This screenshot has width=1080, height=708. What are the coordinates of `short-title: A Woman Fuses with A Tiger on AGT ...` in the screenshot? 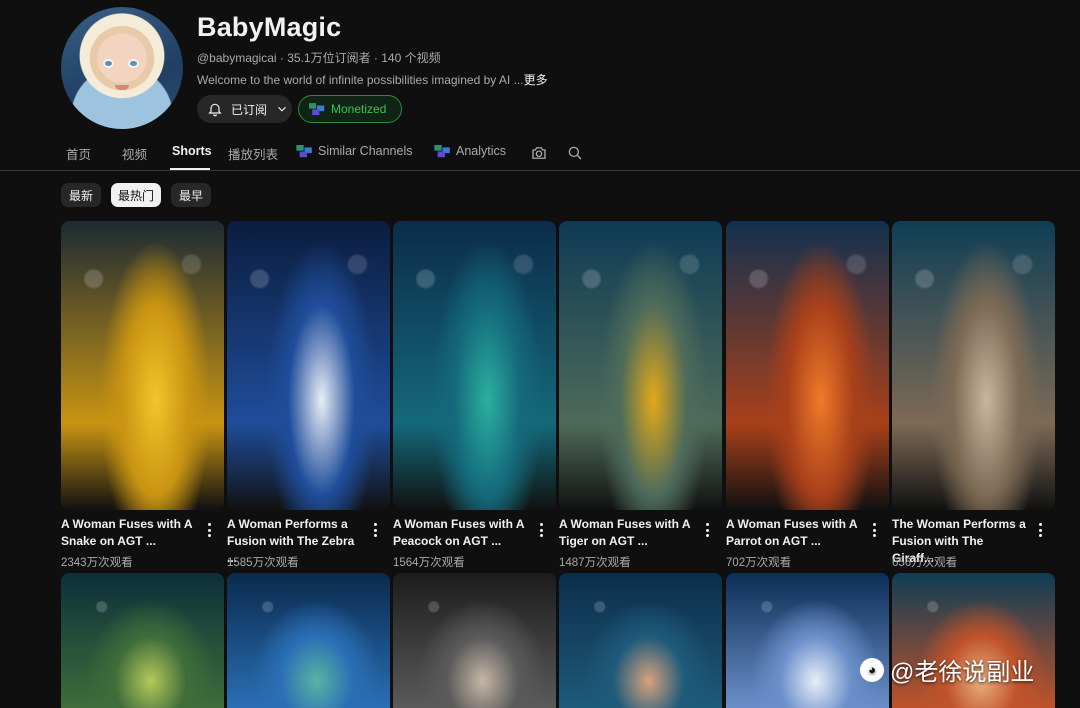 It's located at (626, 533).